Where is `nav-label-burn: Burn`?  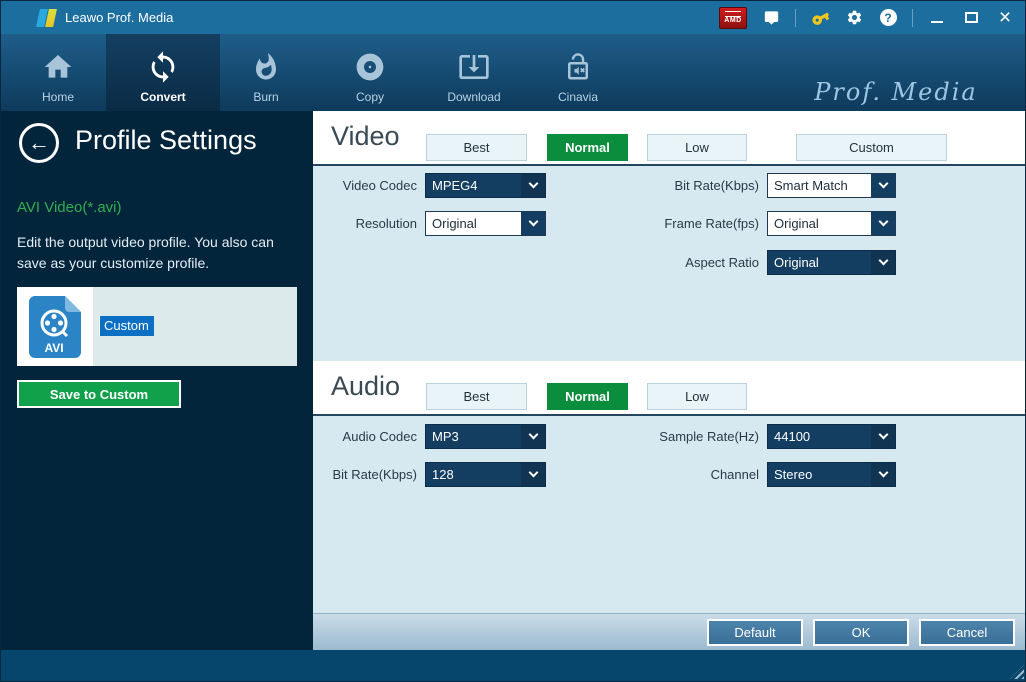
nav-label-burn: Burn is located at coordinates (266, 97).